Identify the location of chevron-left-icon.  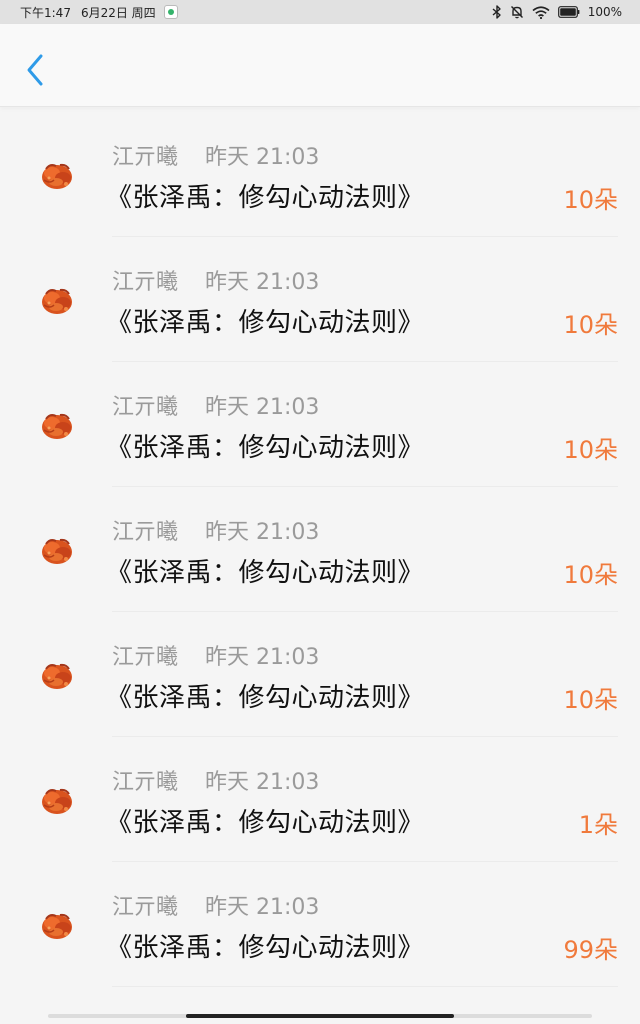
(35, 70).